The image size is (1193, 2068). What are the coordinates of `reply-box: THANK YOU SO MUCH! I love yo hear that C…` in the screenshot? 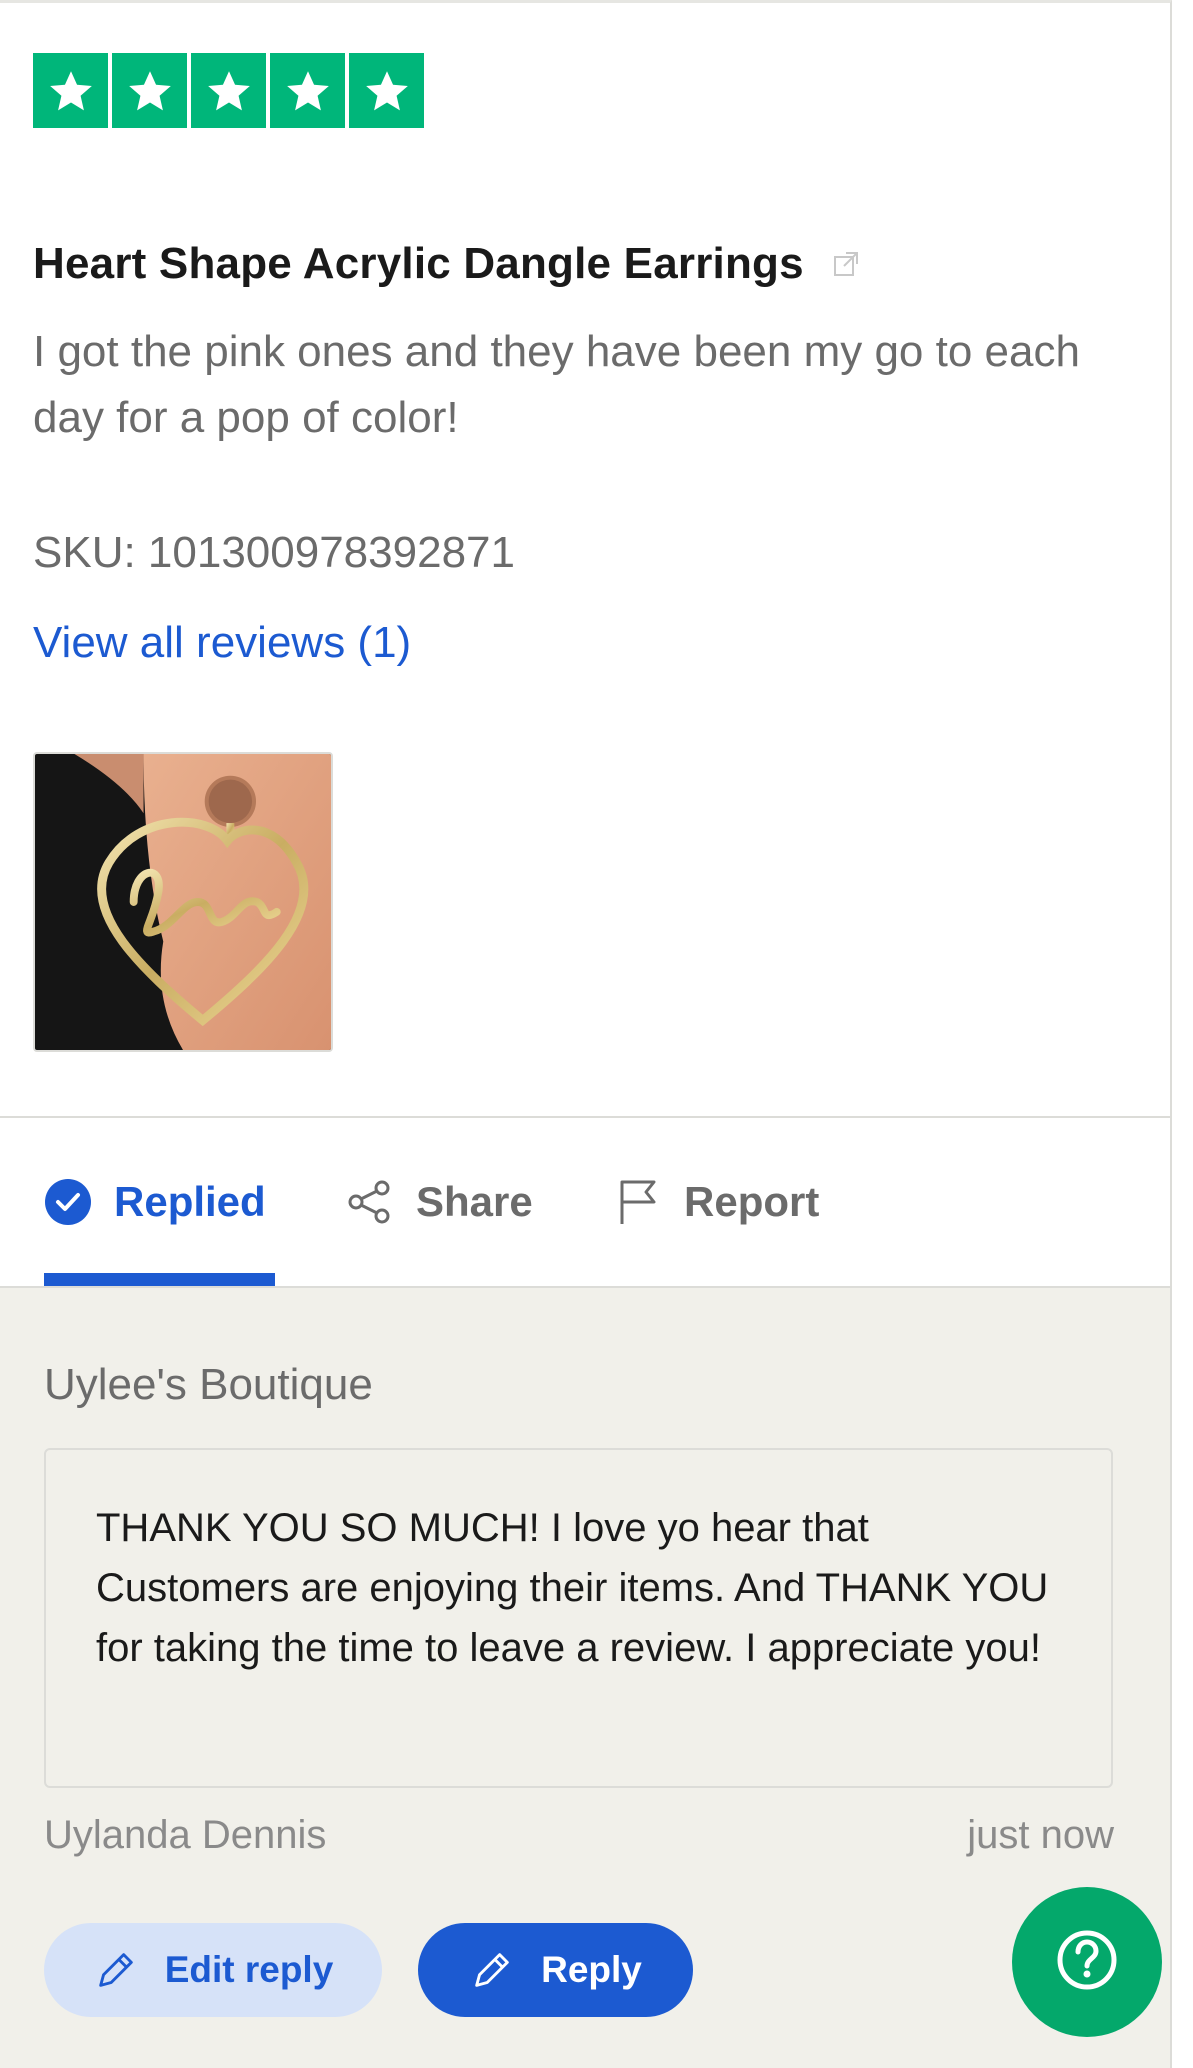 It's located at (578, 1618).